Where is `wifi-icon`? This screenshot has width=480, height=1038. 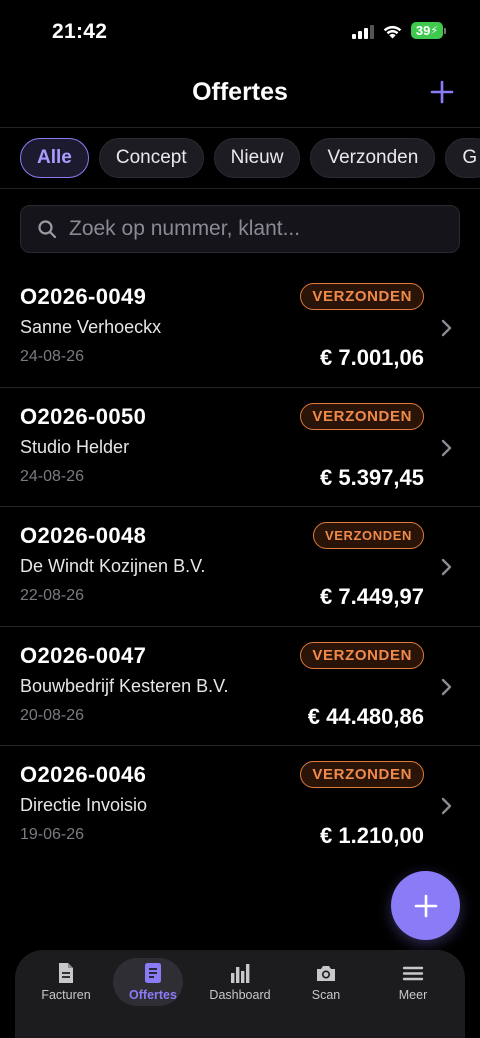 wifi-icon is located at coordinates (392, 31).